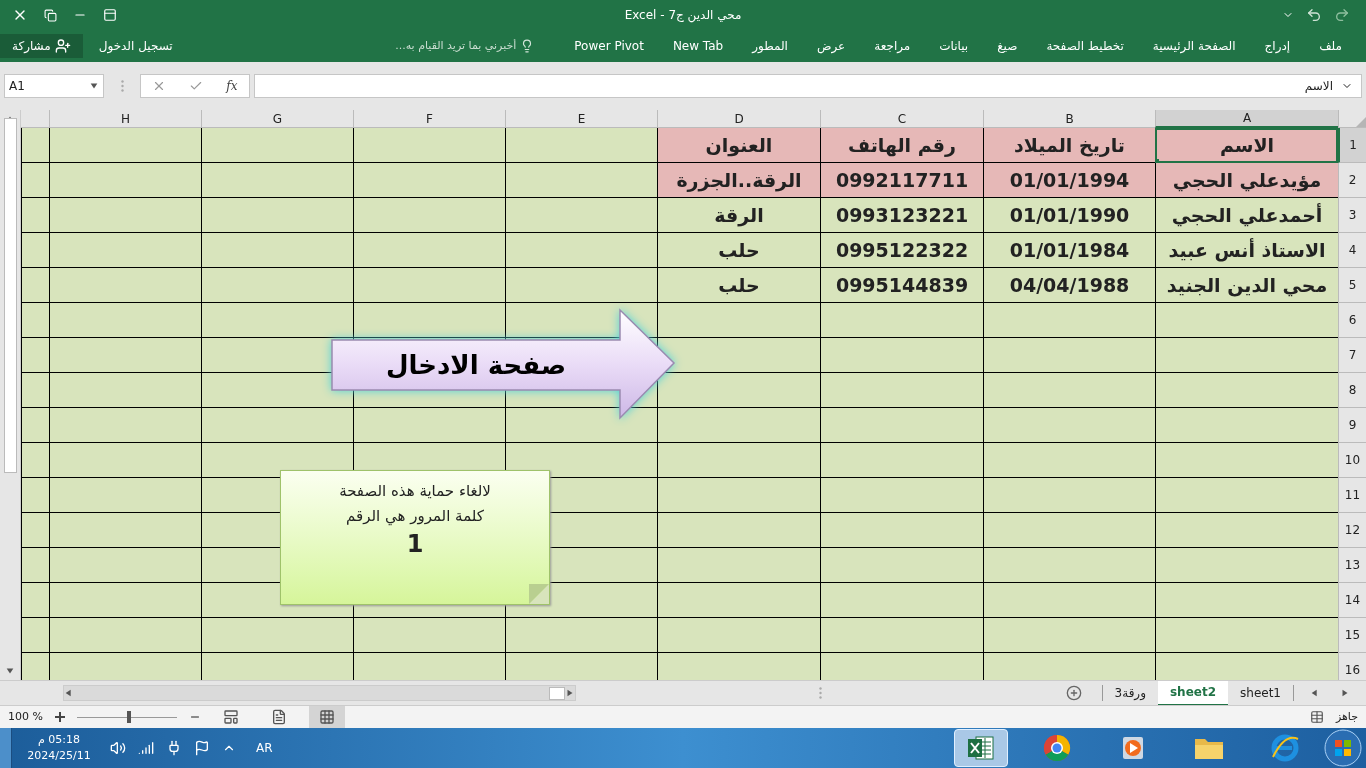  Describe the element at coordinates (1246, 119) in the screenshot. I see `column-header: A` at that location.